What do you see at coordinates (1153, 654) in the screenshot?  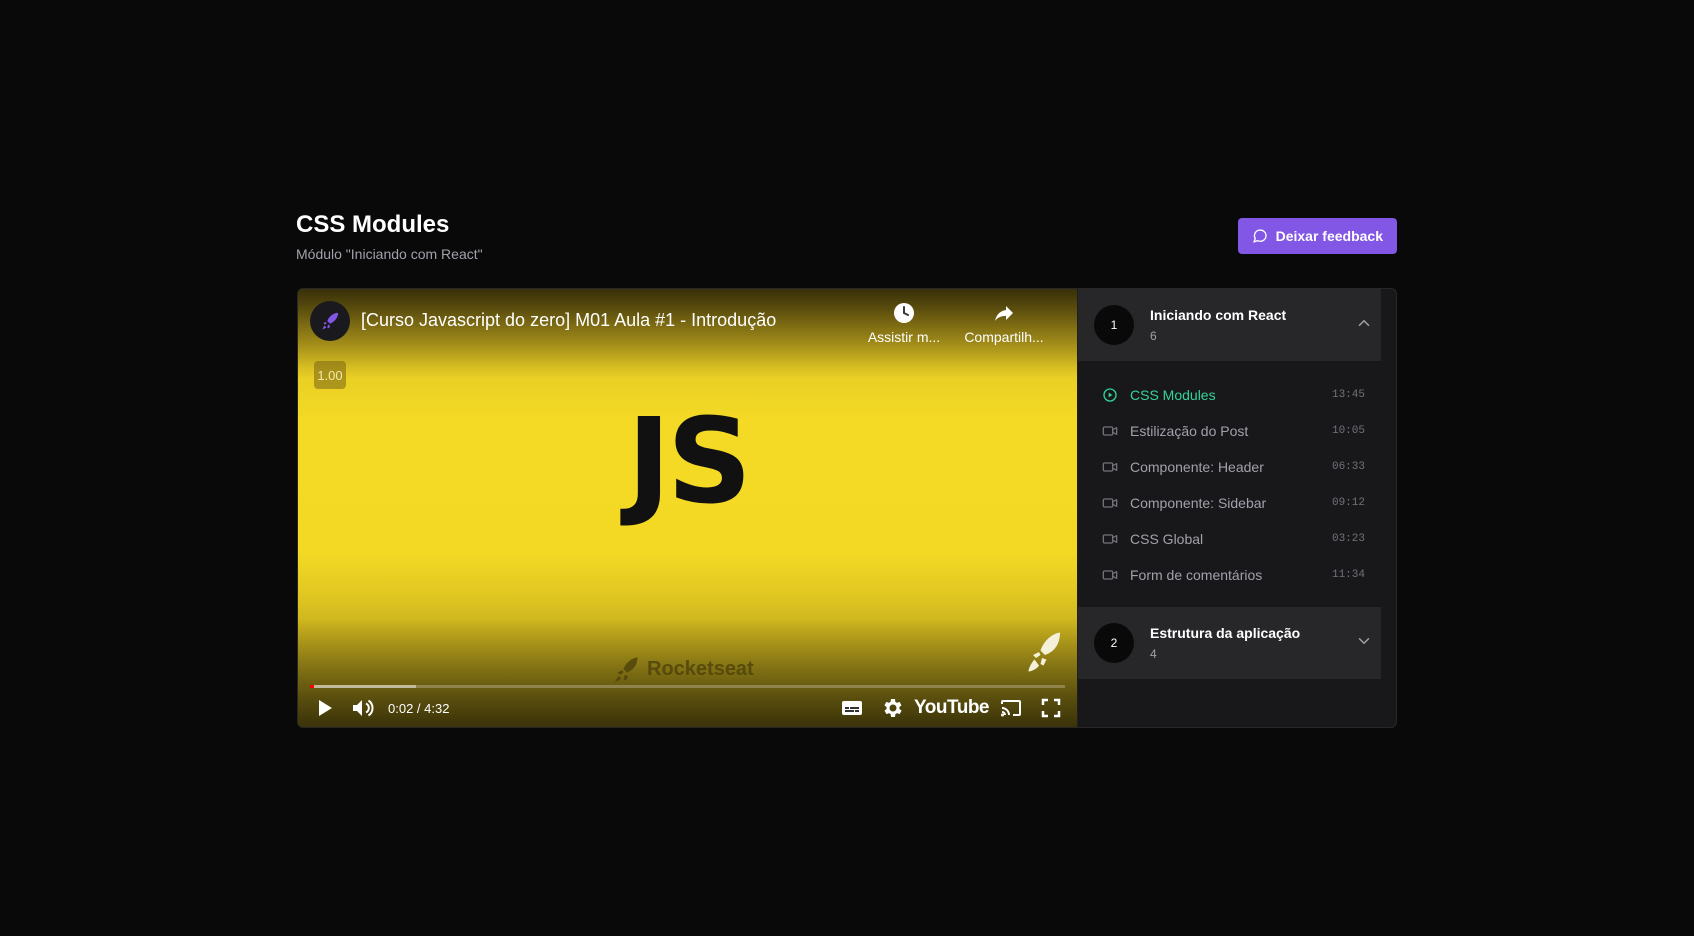 I see `module-lesson-count: 4` at bounding box center [1153, 654].